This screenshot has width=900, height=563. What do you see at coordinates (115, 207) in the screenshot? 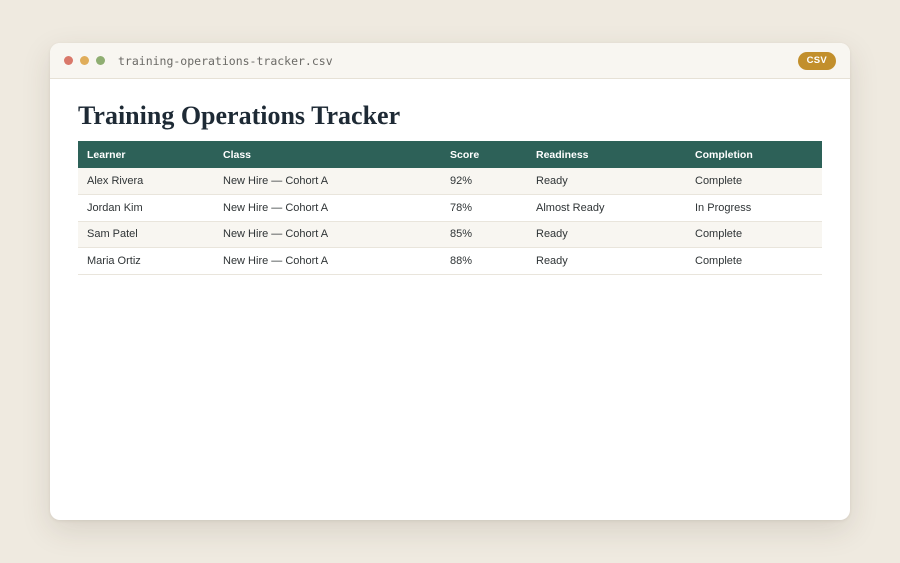
I see `cell-learner: Jordan Kim` at bounding box center [115, 207].